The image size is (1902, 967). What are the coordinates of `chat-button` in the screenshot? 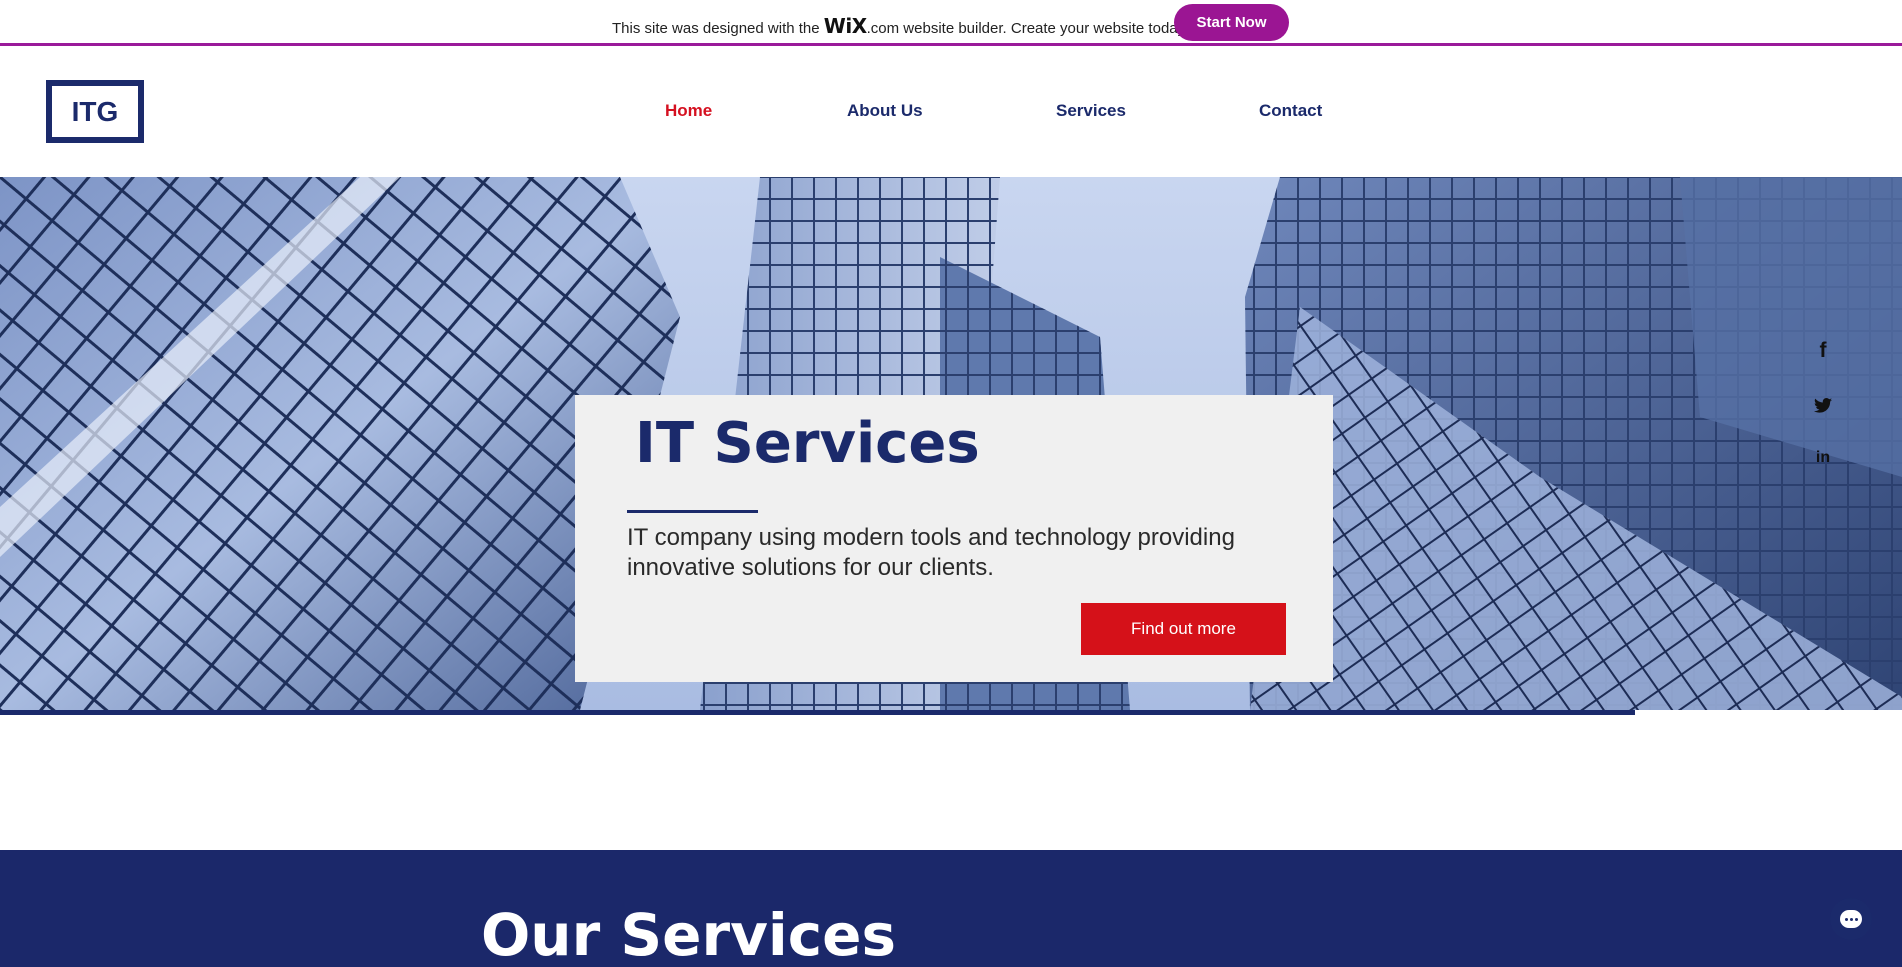 It's located at (1851, 919).